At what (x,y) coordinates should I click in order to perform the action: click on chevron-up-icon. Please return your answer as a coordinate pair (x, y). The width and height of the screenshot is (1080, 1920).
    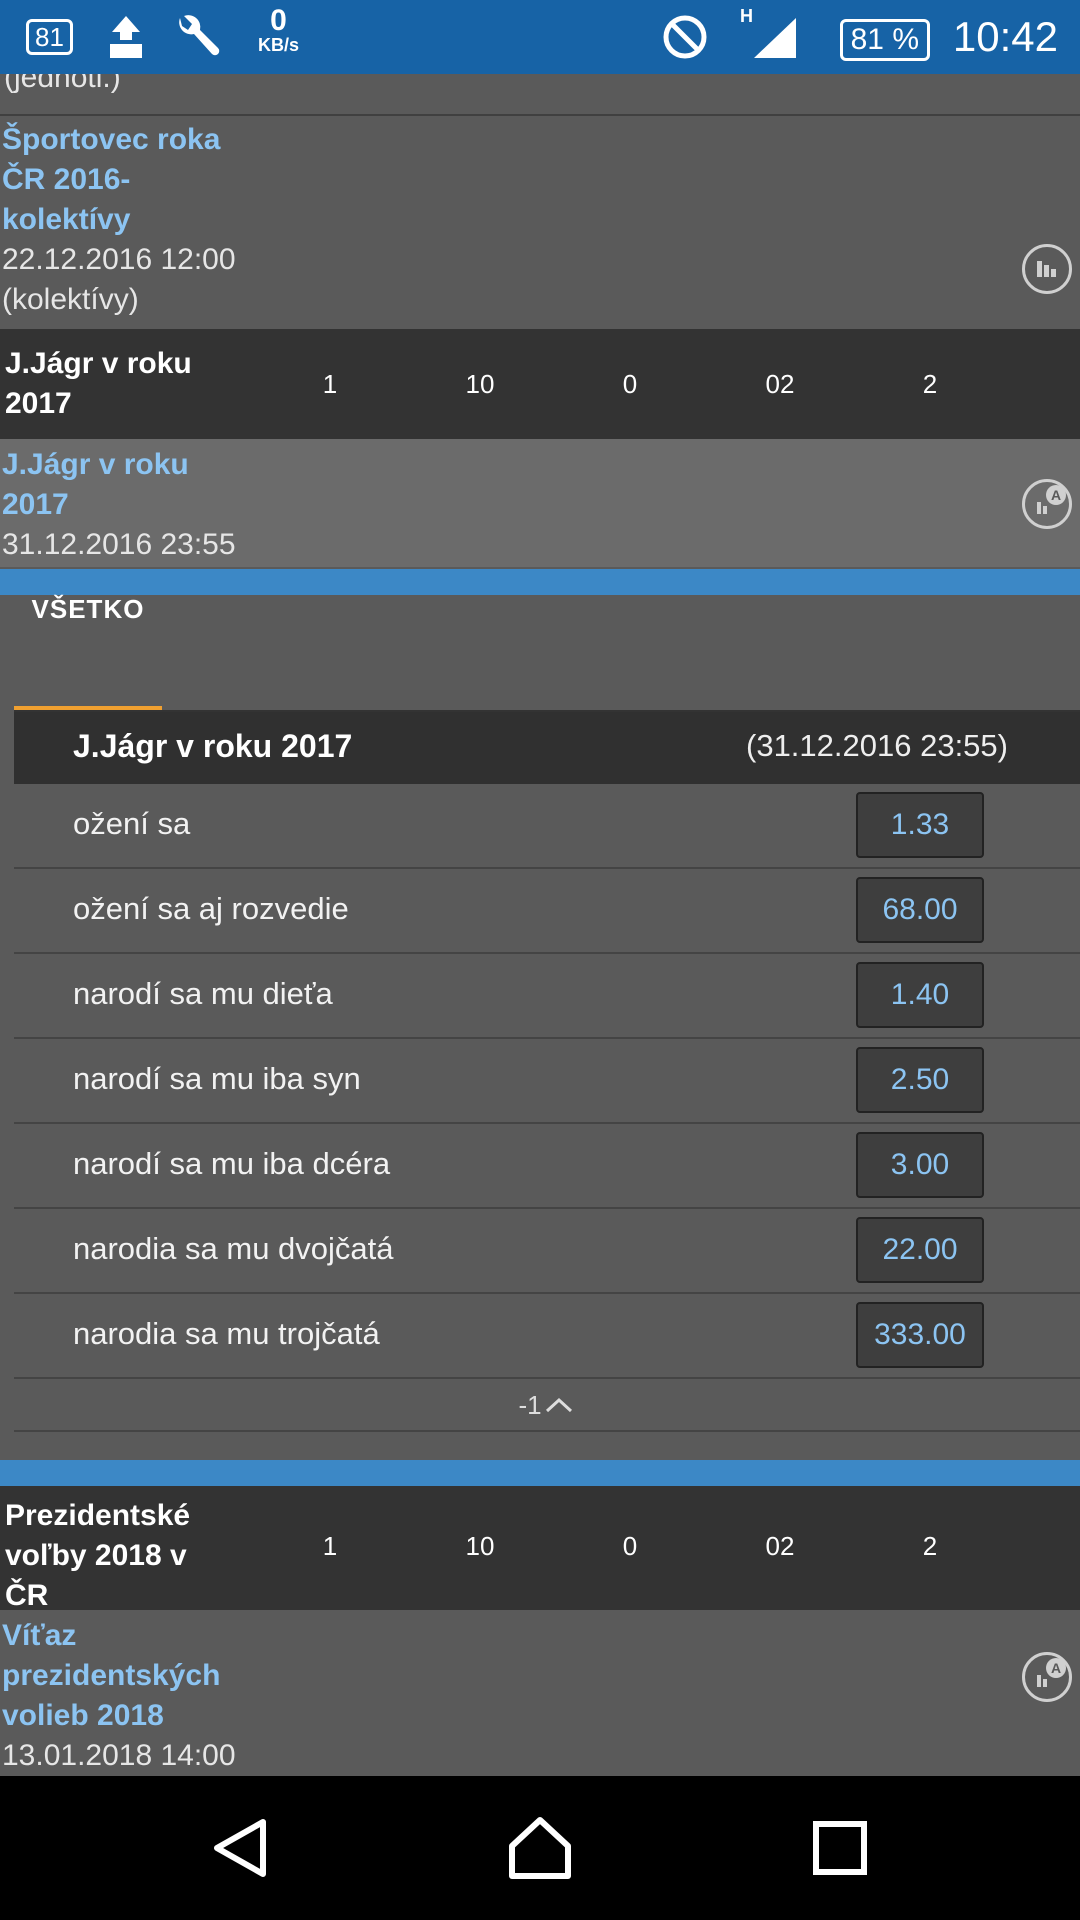
    Looking at the image, I should click on (558, 1405).